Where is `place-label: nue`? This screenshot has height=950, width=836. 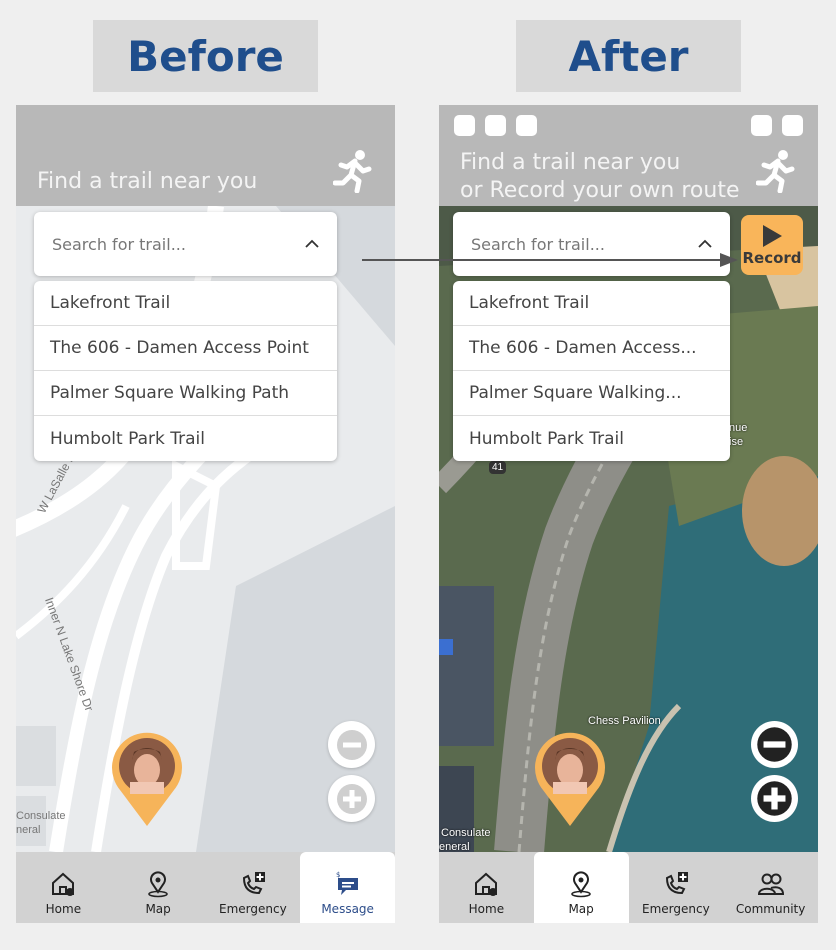
place-label: nue is located at coordinates (738, 428).